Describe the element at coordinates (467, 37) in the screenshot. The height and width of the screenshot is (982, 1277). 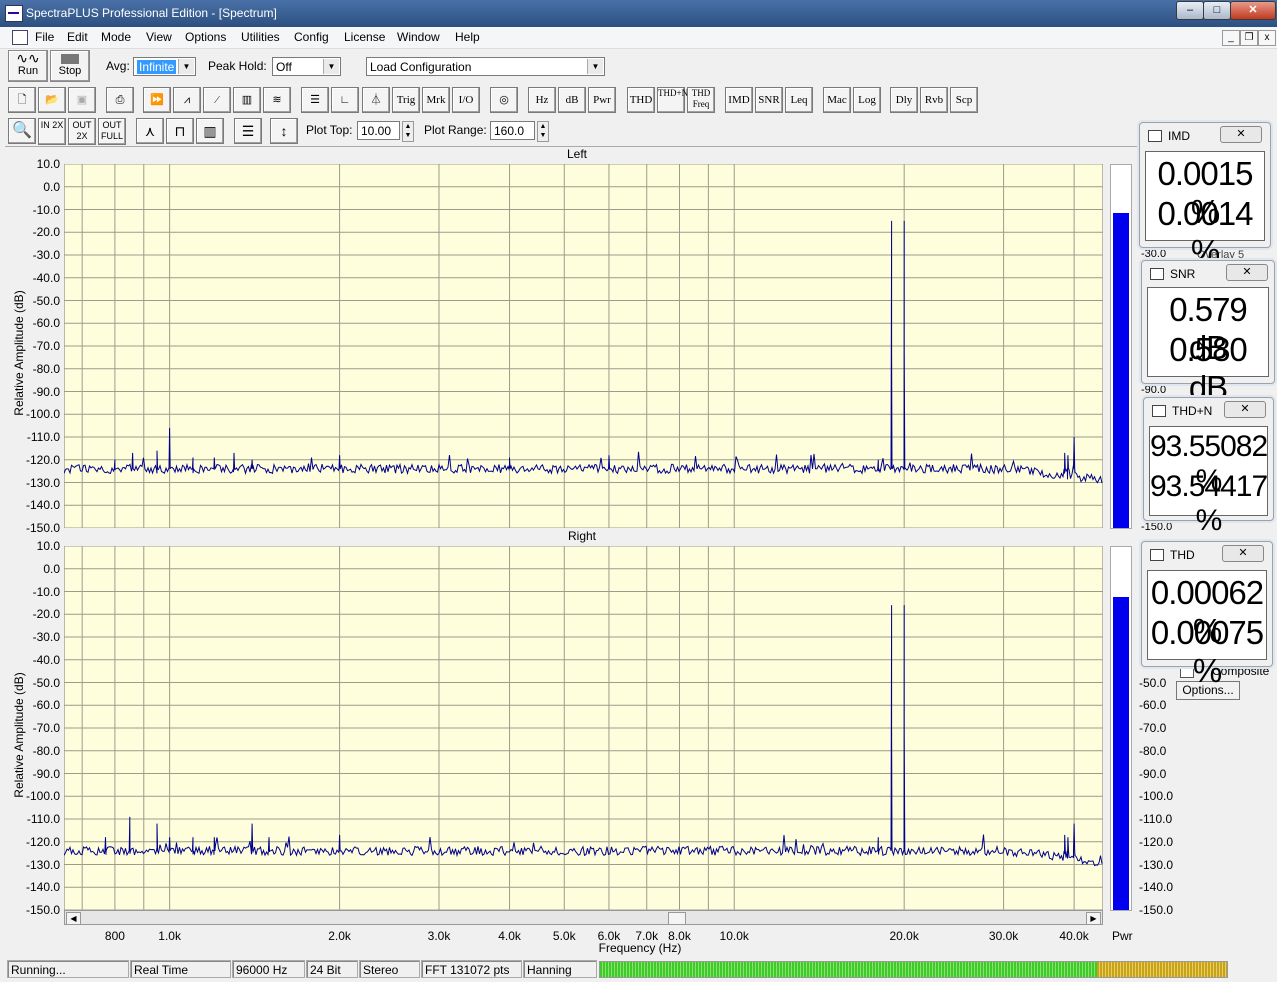
I see `menu-help: Help` at that location.